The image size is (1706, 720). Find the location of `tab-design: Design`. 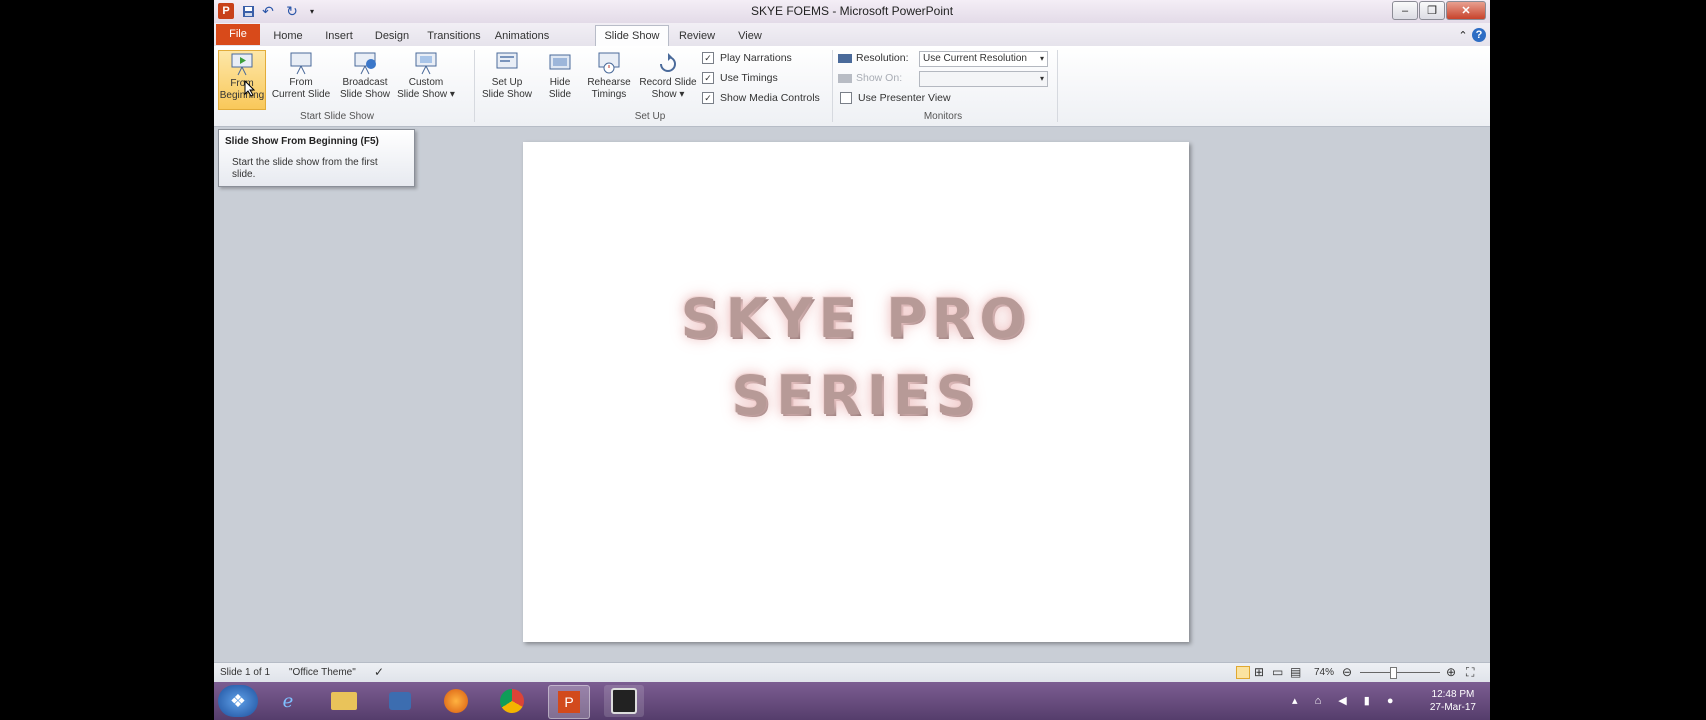

tab-design: Design is located at coordinates (392, 36).